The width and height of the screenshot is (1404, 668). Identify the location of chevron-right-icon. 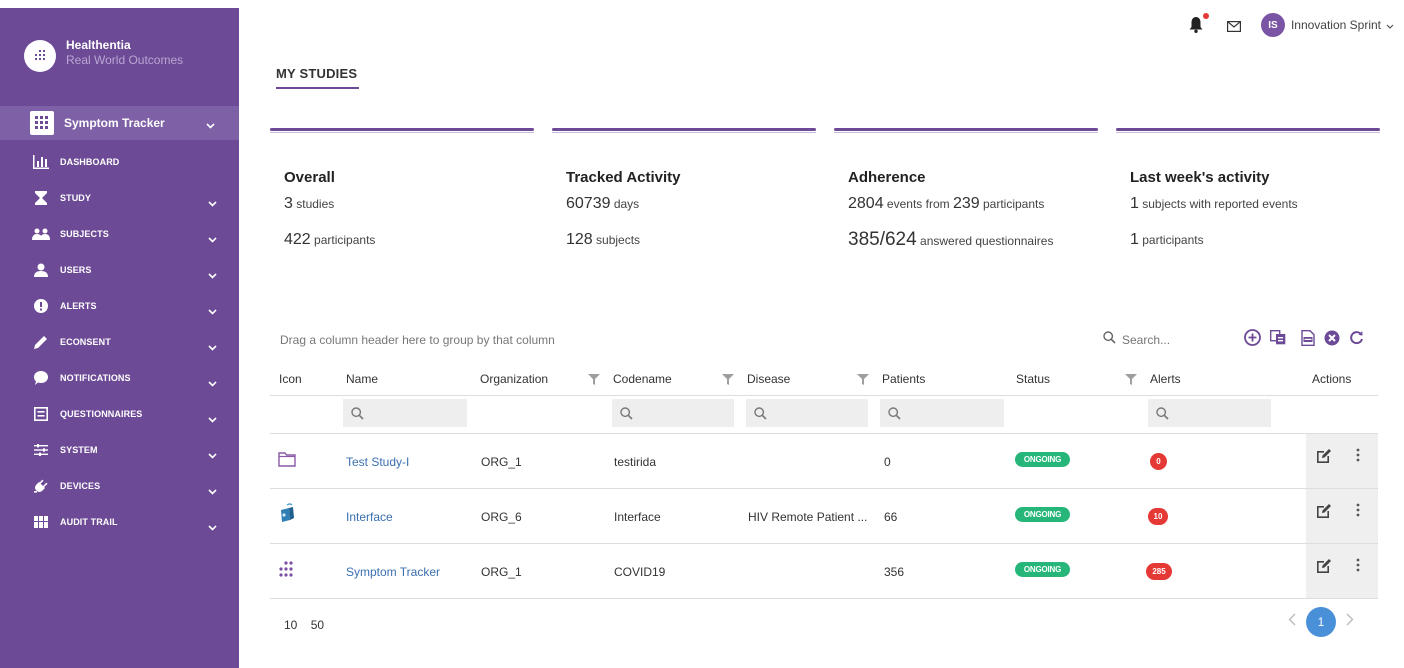
(1350, 622).